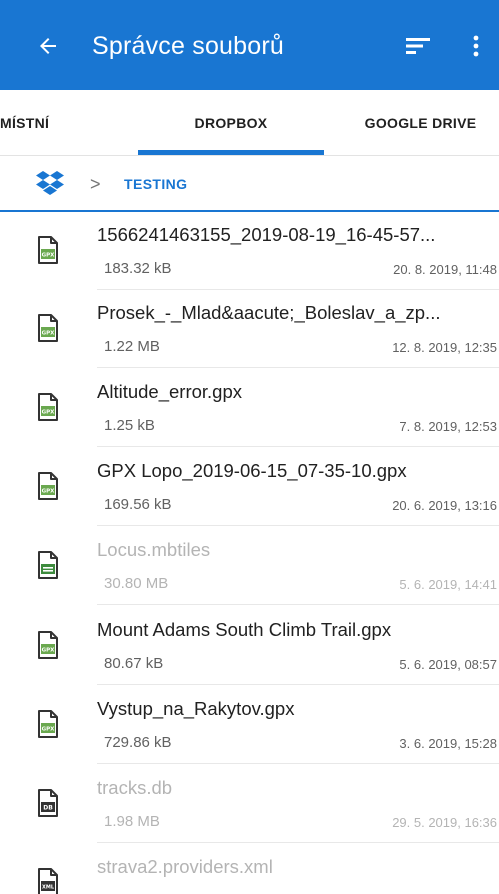  I want to click on file-date: 7. 8. 2019, 12:53, so click(448, 426).